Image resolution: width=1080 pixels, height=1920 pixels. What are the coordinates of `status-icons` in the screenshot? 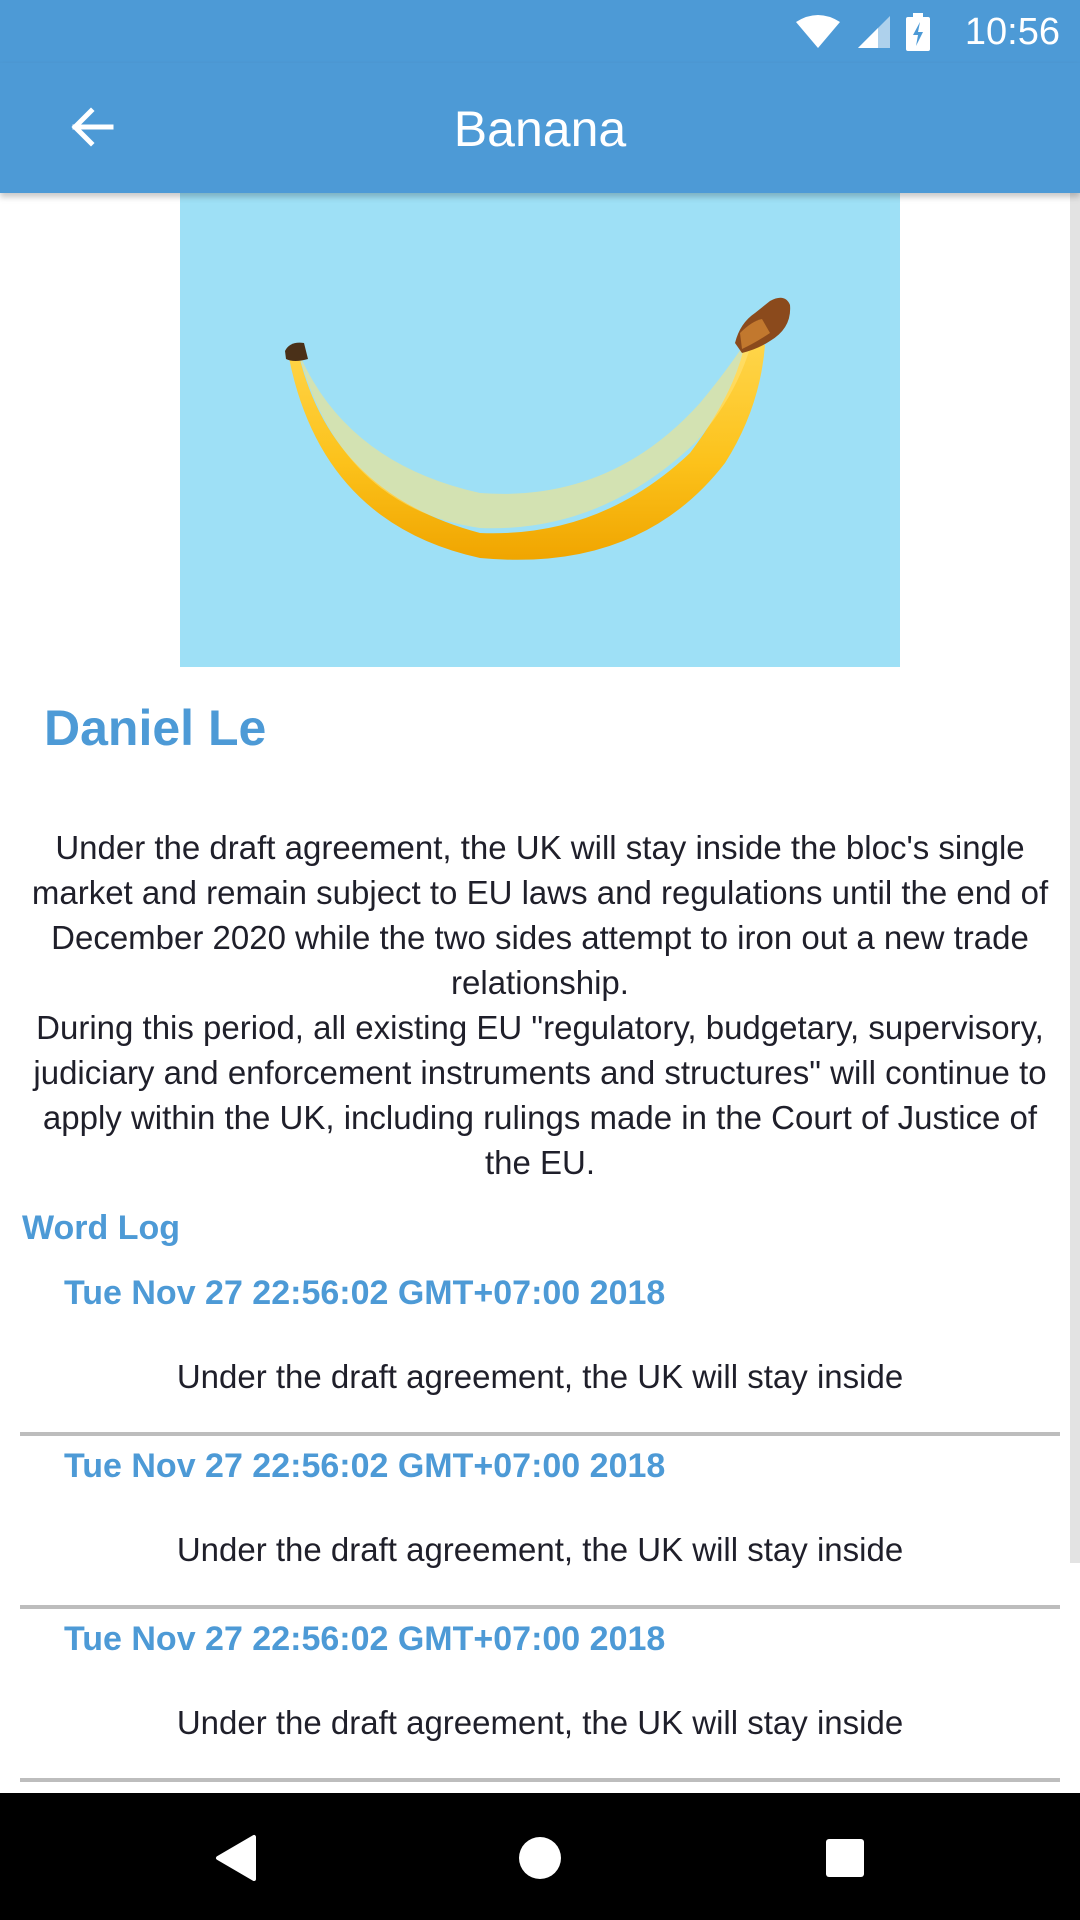 It's located at (862, 32).